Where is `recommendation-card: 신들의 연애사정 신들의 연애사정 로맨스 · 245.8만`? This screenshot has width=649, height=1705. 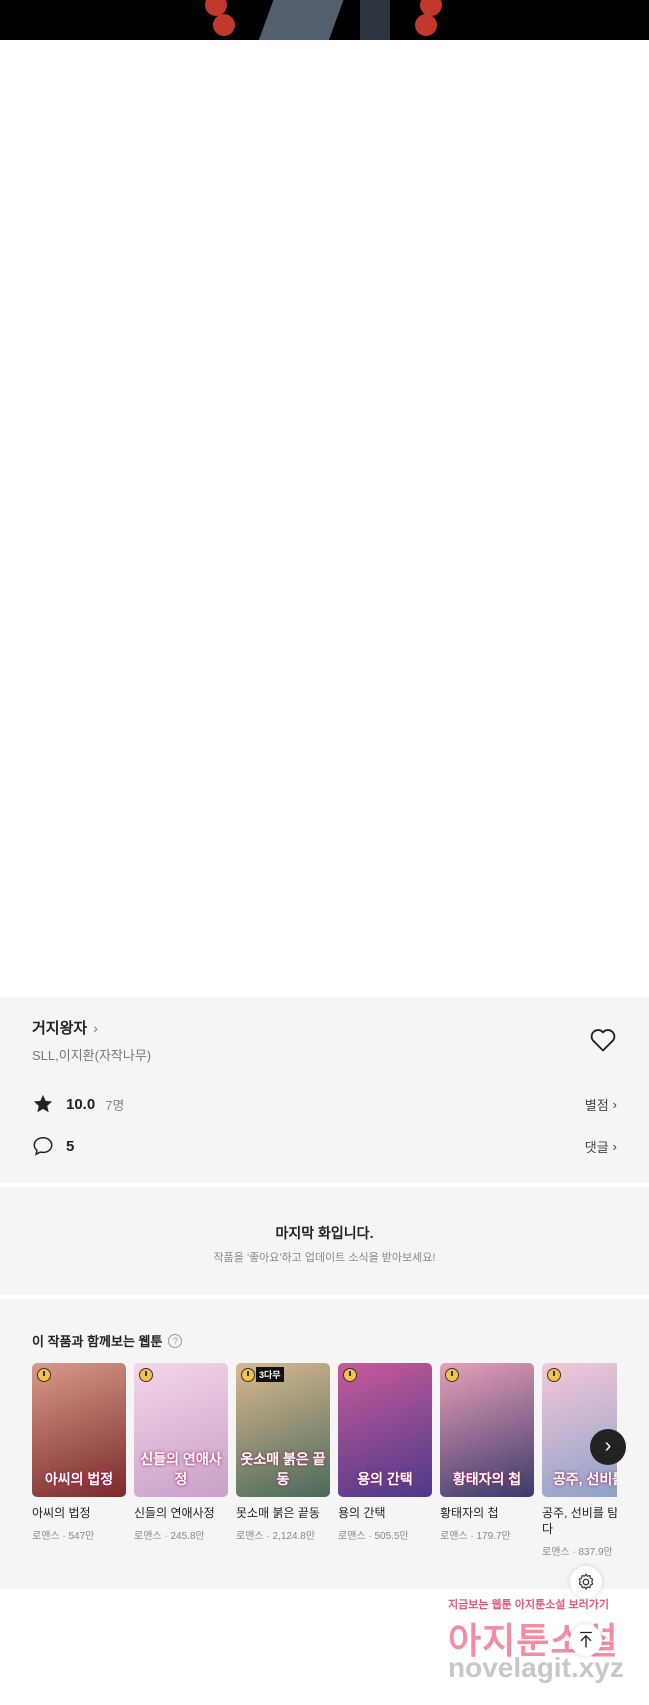 recommendation-card: 신들의 연애사정 신들의 연애사정 로맨스 · 245.8만 is located at coordinates (181, 1452).